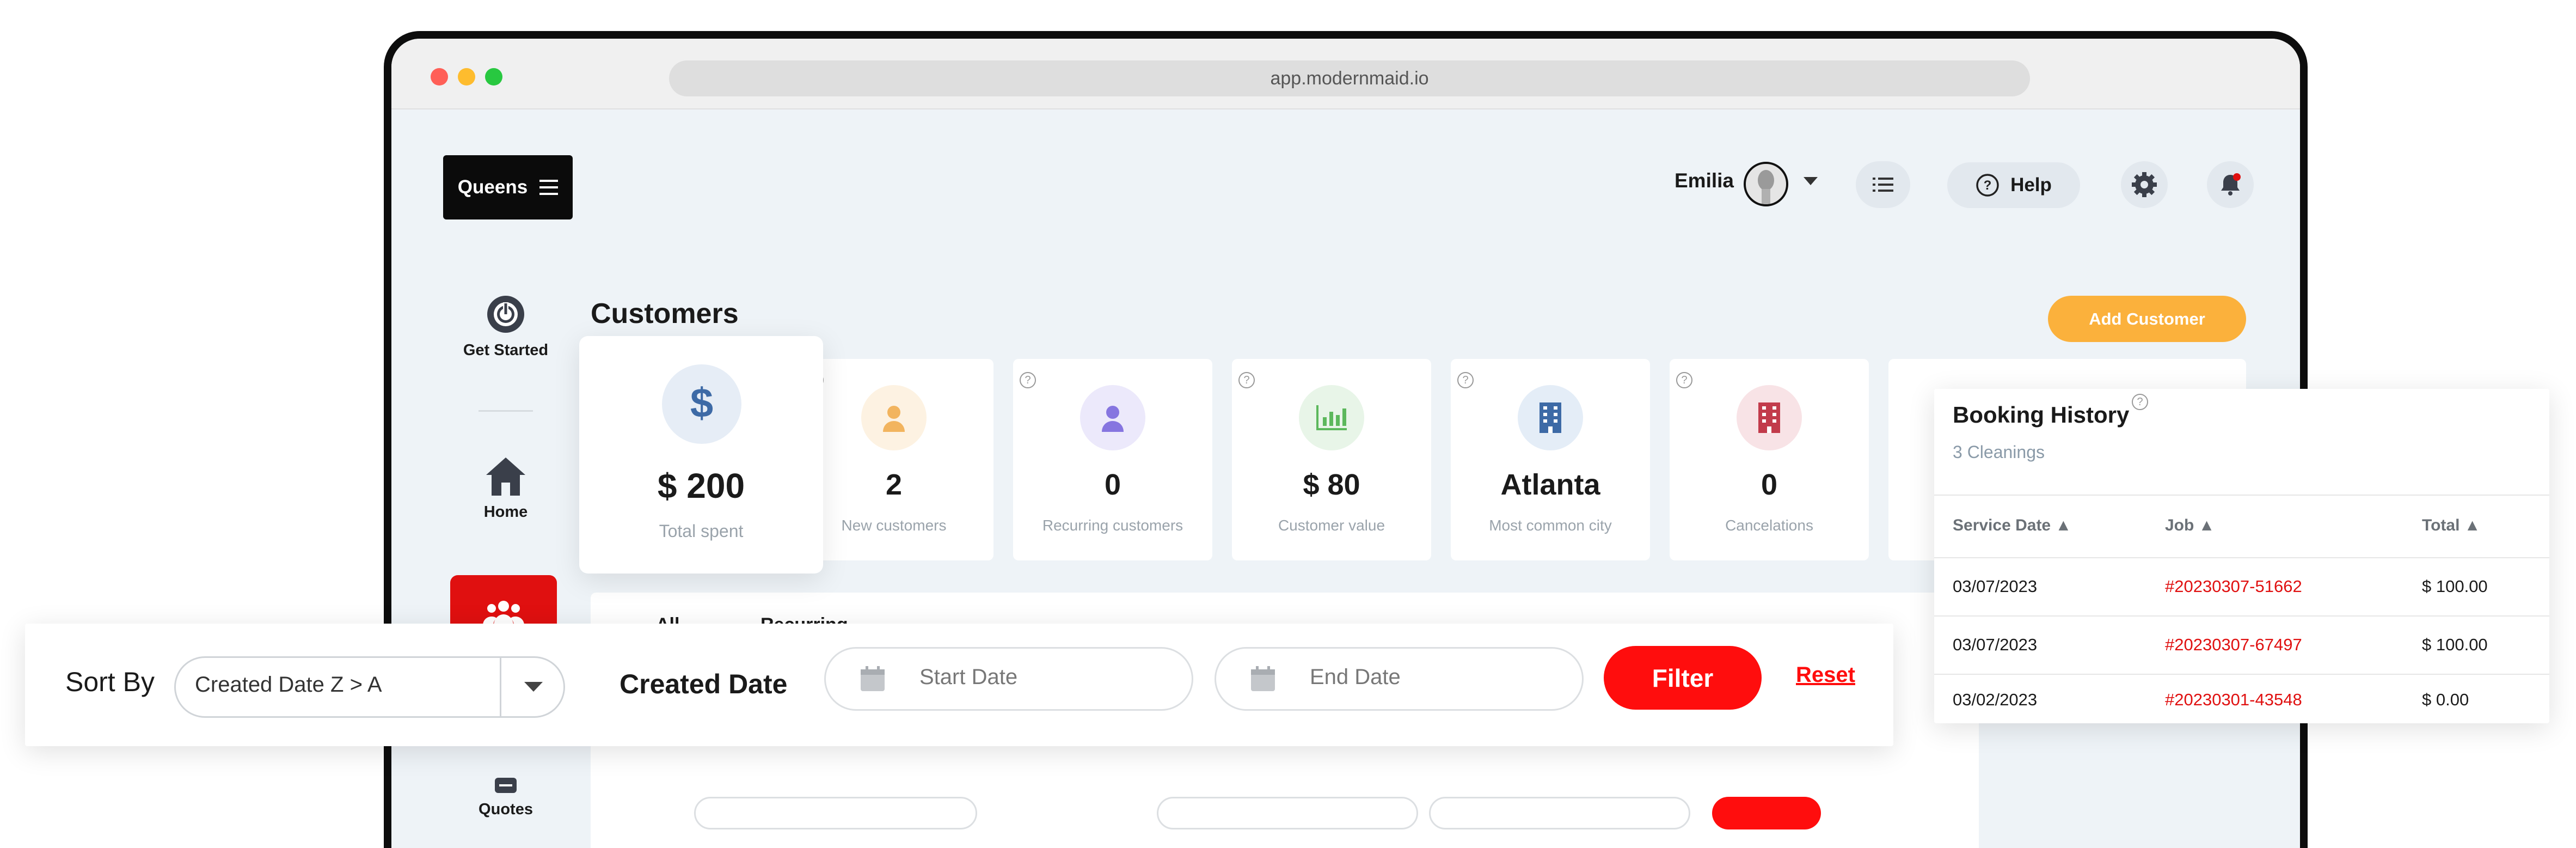 The height and width of the screenshot is (848, 2576). I want to click on browser-titlebar: app.modernmaid.io, so click(1345, 74).